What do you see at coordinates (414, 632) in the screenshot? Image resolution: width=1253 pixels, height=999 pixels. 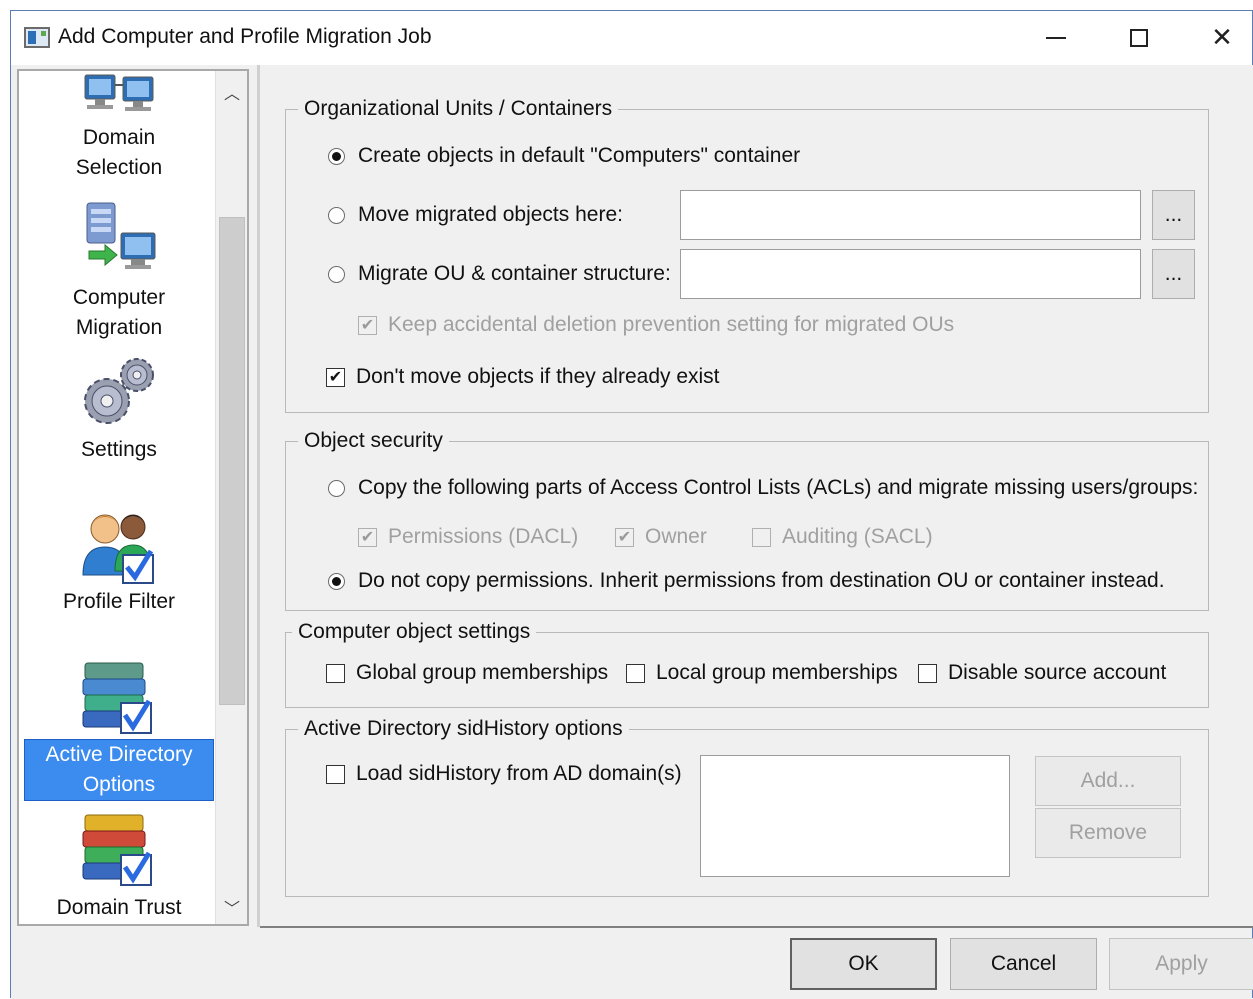 I see `group-legend: Computer object settings` at bounding box center [414, 632].